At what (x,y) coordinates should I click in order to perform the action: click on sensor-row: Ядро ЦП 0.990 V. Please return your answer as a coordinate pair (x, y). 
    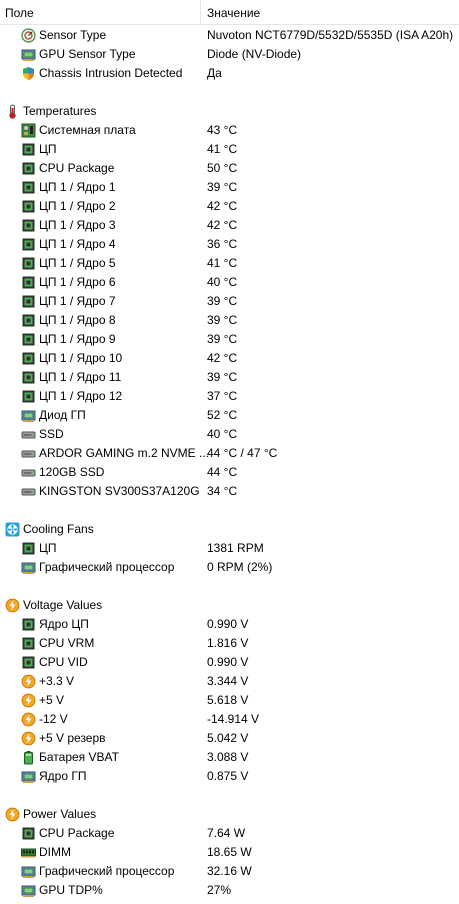
    Looking at the image, I should click on (229, 624).